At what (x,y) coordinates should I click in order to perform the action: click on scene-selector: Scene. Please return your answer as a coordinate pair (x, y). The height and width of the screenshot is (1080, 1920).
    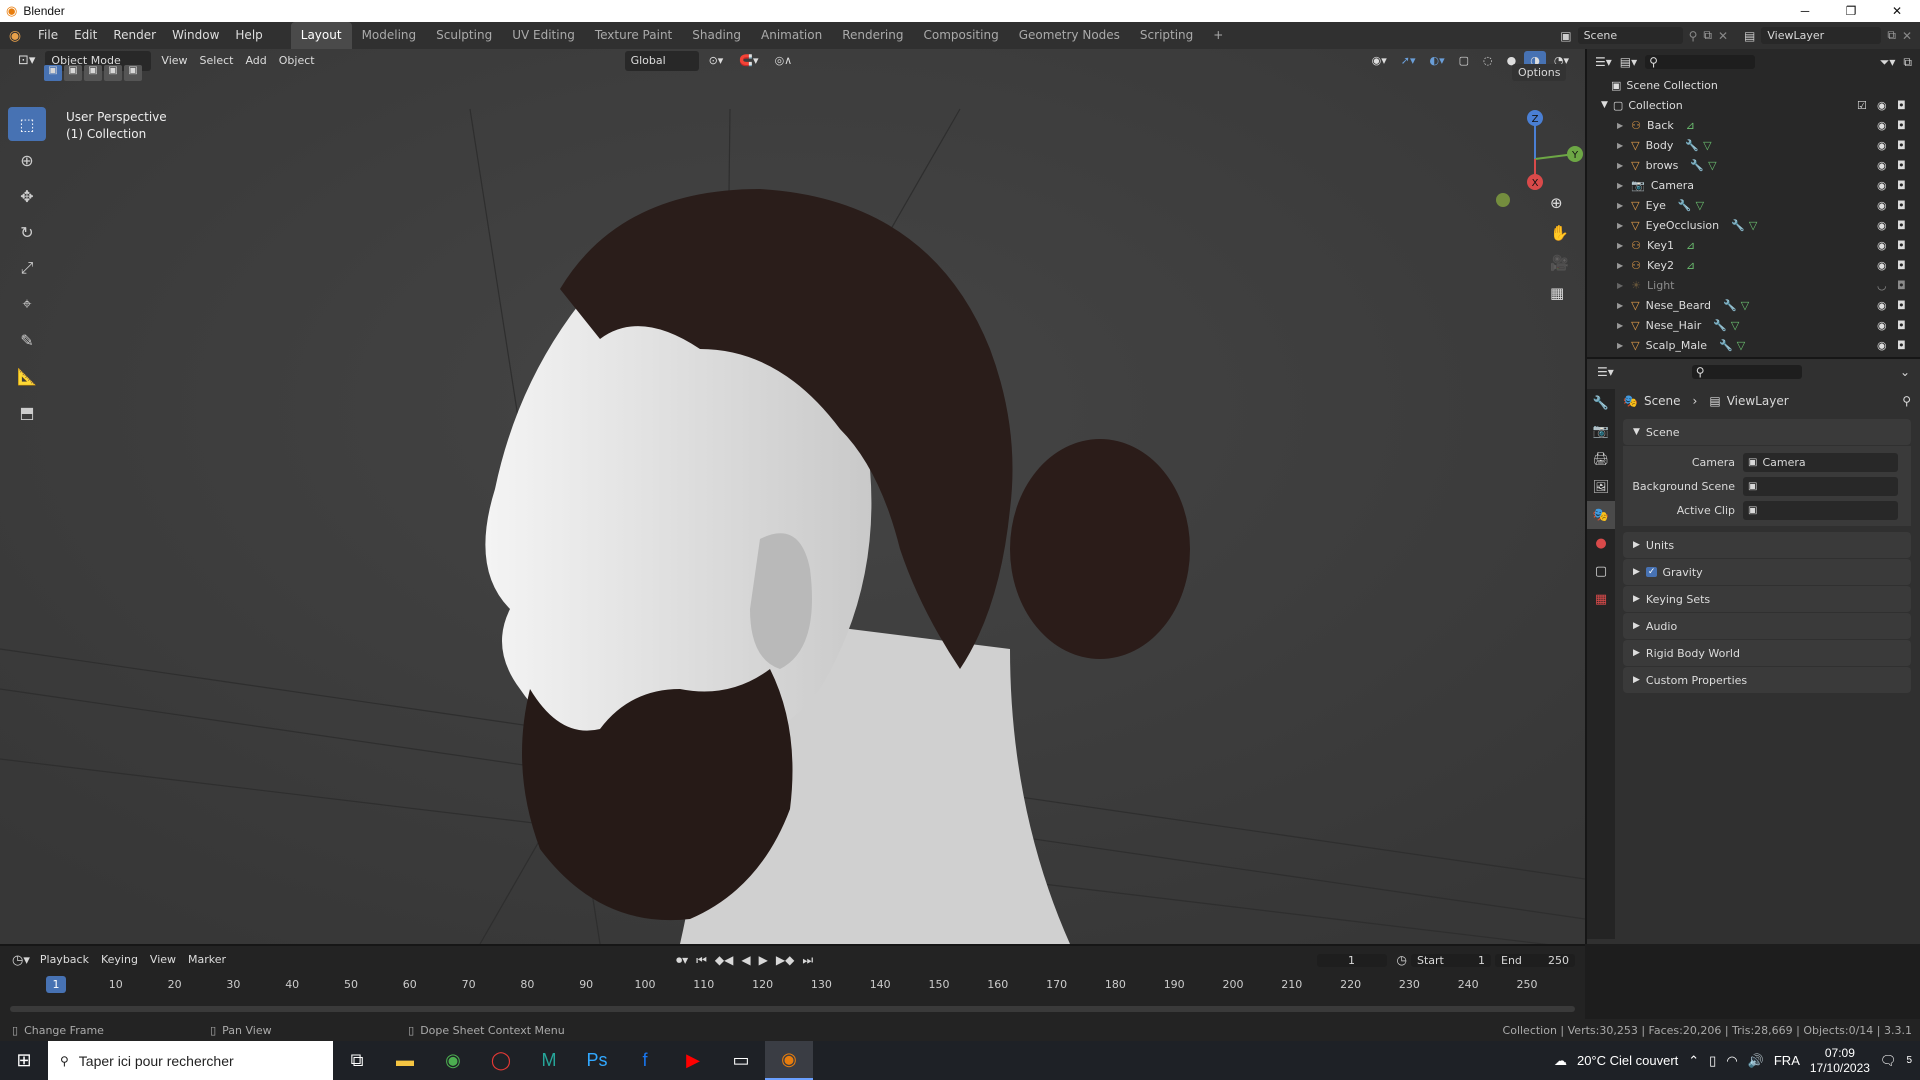
    Looking at the image, I should click on (1630, 35).